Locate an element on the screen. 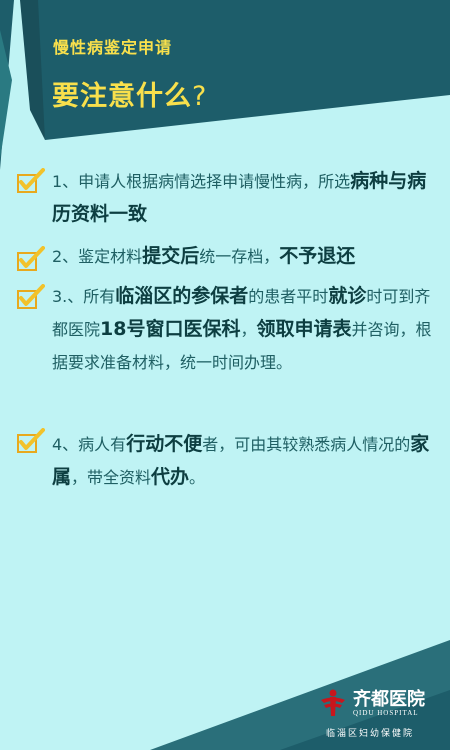 The width and height of the screenshot is (450, 750). item-text-bold: 提交后 is located at coordinates (171, 256).